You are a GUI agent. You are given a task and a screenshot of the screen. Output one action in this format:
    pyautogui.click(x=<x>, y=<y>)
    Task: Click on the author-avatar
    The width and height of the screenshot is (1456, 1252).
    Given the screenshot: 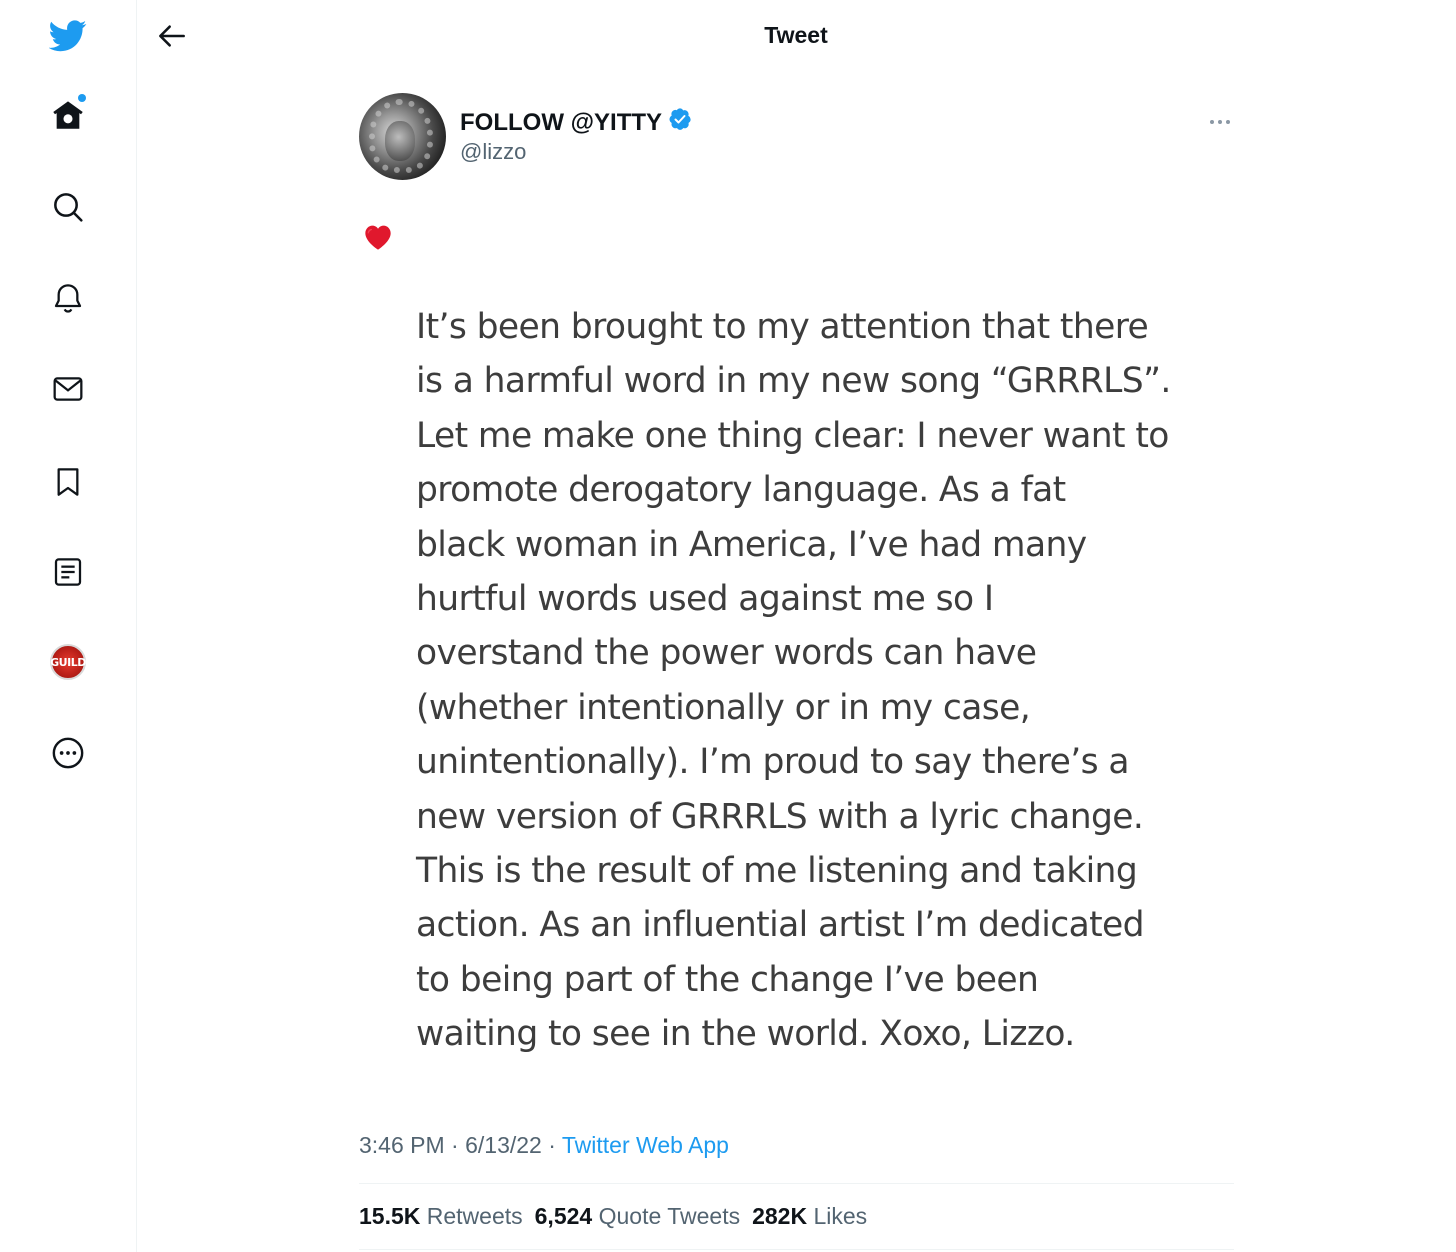 What is the action you would take?
    pyautogui.click(x=402, y=136)
    